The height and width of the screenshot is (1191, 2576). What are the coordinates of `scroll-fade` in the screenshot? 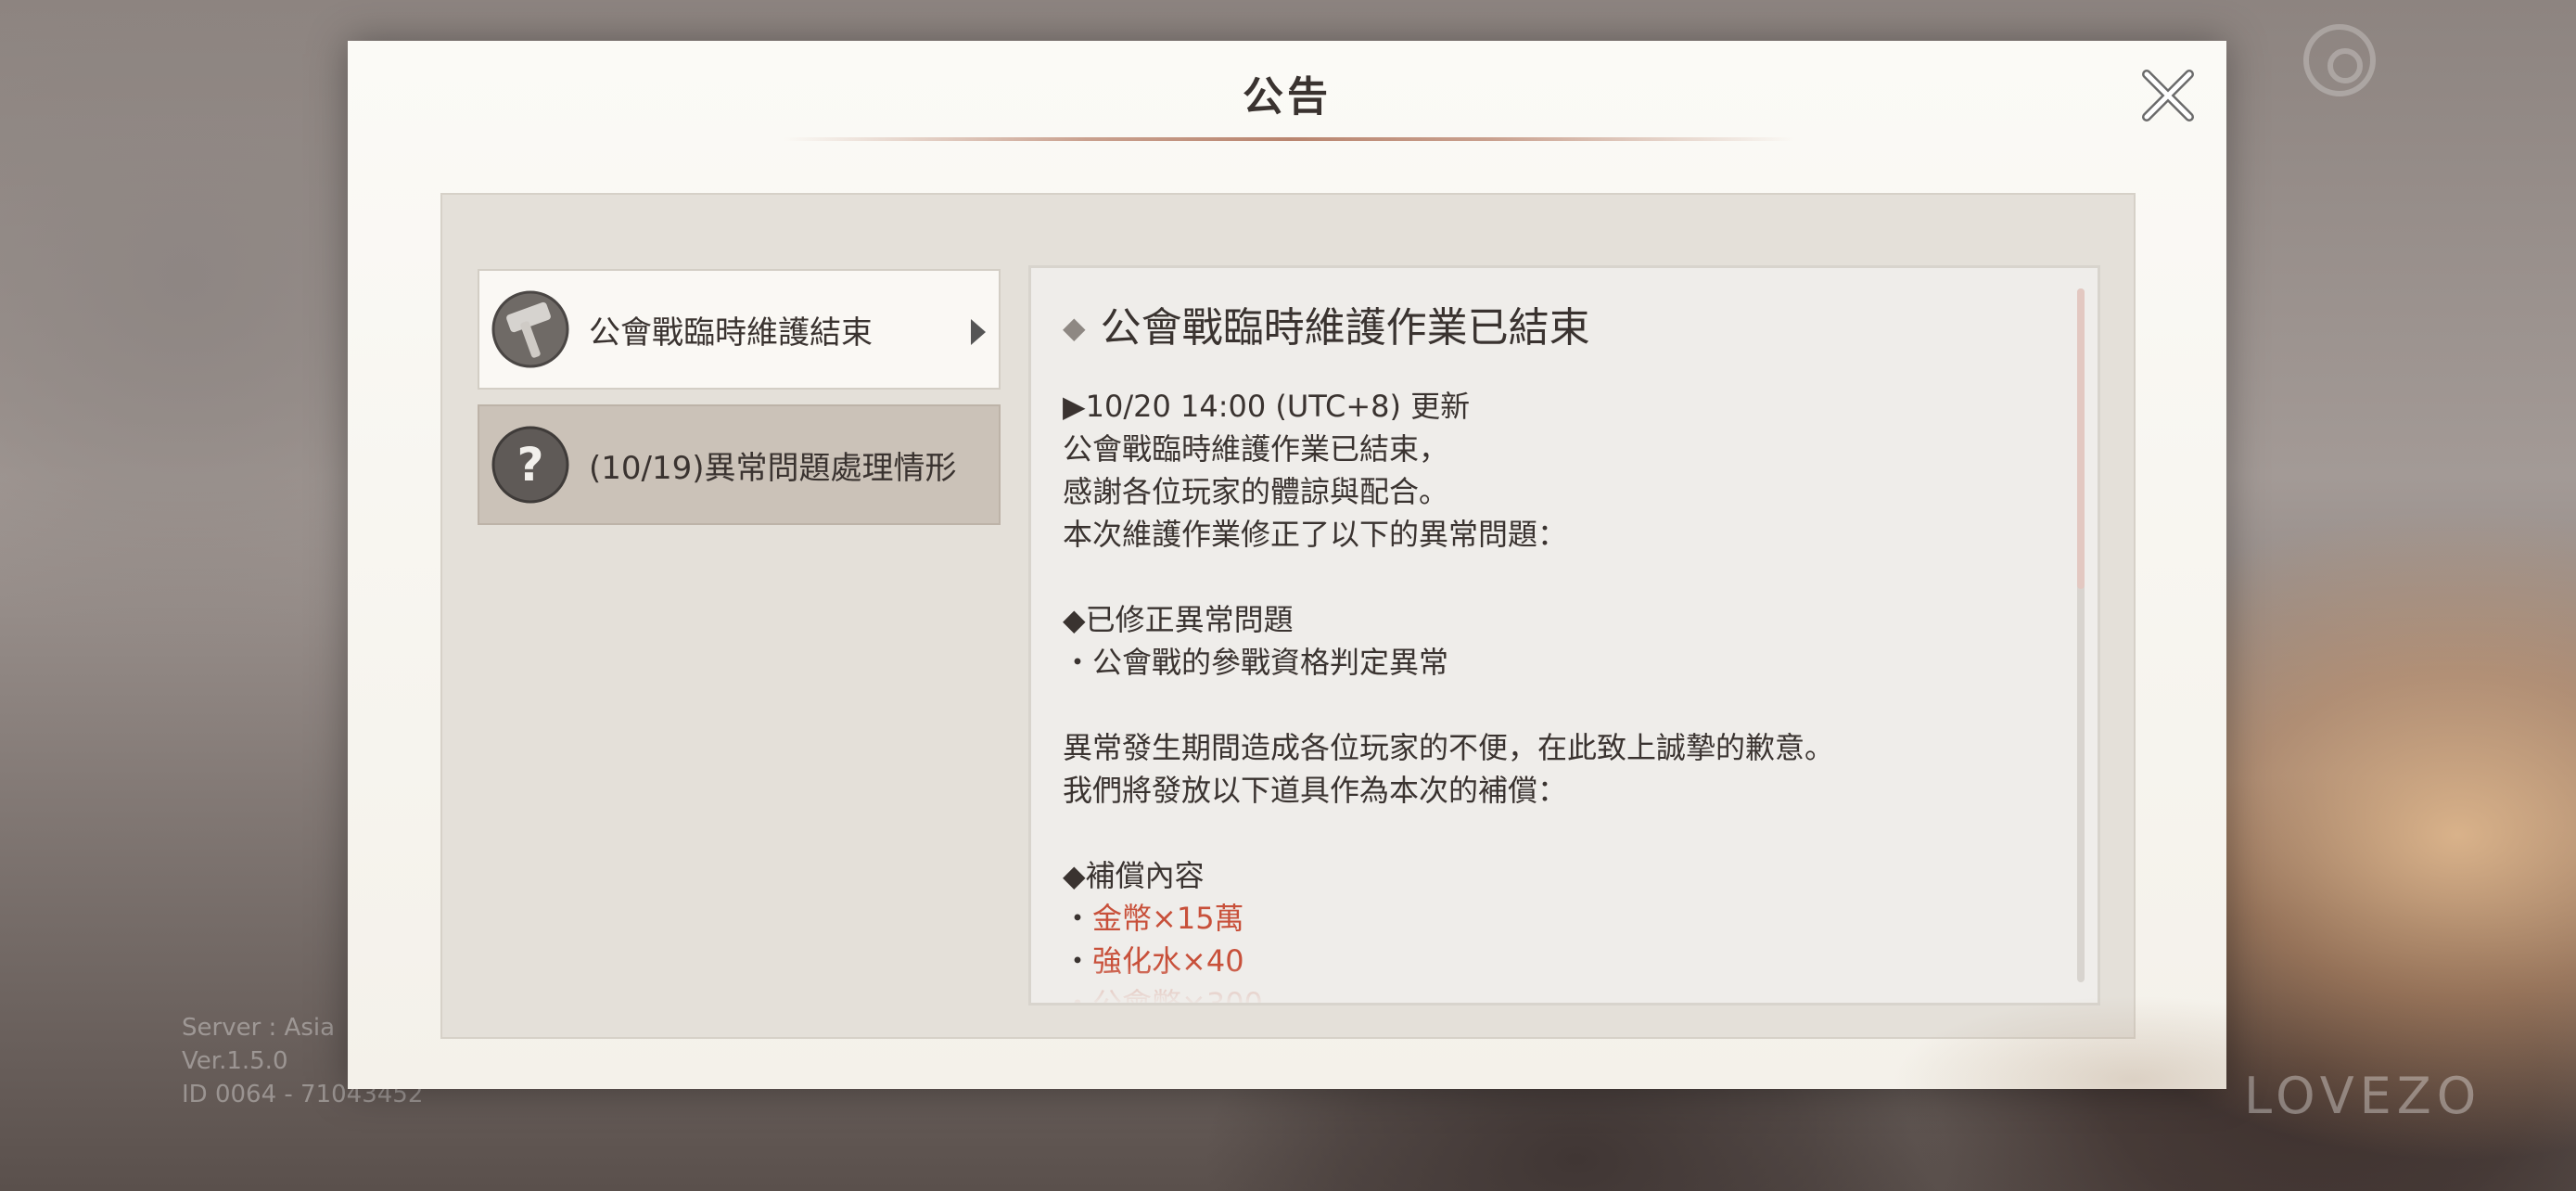 It's located at (1565, 984).